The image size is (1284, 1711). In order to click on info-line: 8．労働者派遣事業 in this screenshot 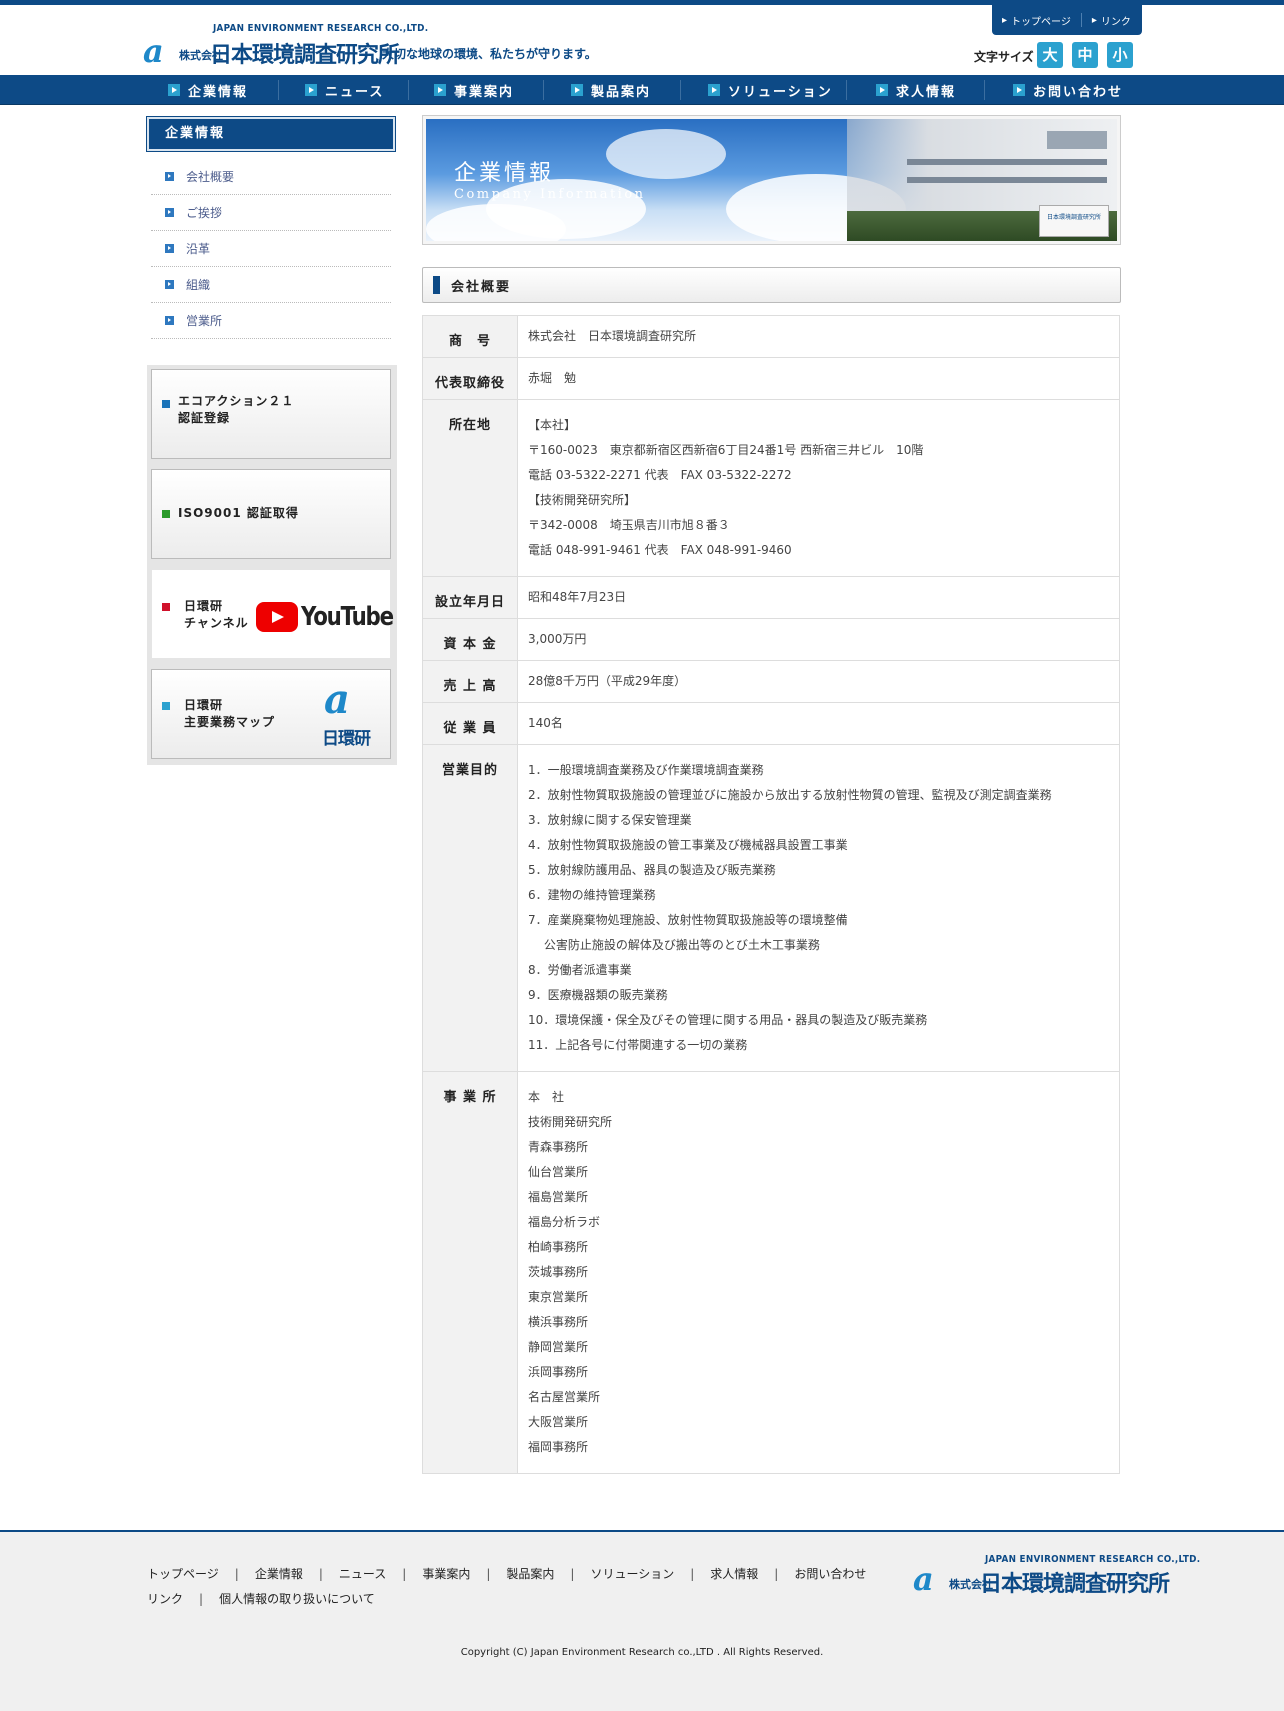, I will do `click(580, 970)`.